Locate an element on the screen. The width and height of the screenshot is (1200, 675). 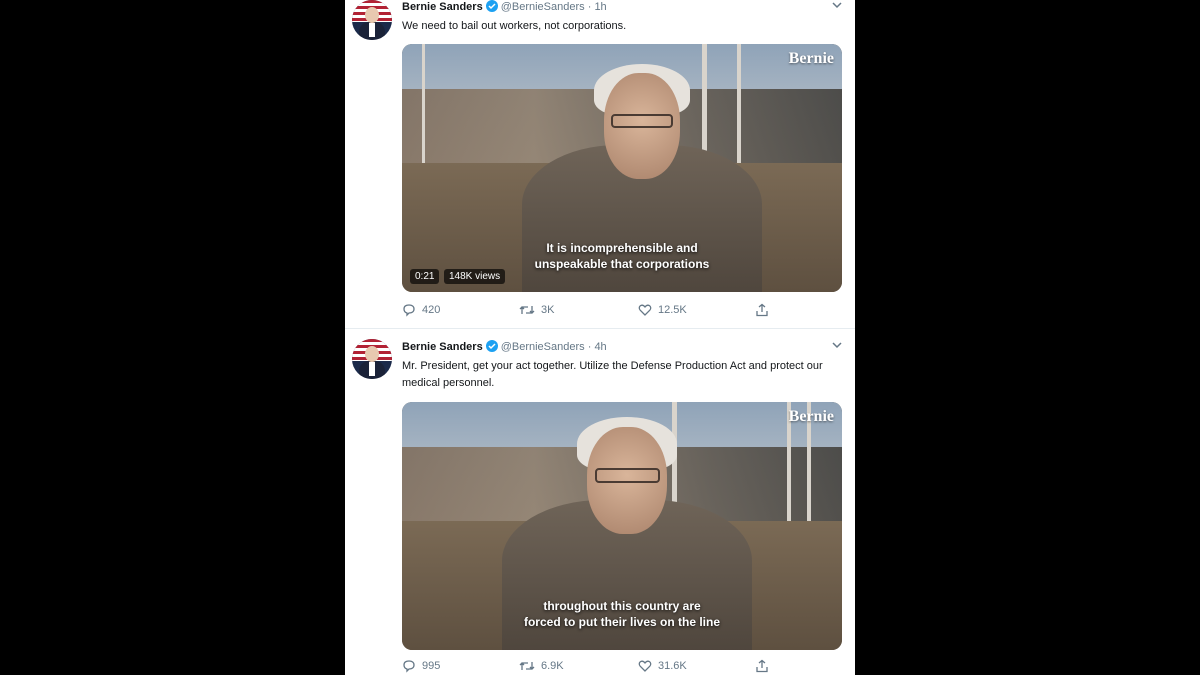
tweet-timestamp: 4h is located at coordinates (600, 347).